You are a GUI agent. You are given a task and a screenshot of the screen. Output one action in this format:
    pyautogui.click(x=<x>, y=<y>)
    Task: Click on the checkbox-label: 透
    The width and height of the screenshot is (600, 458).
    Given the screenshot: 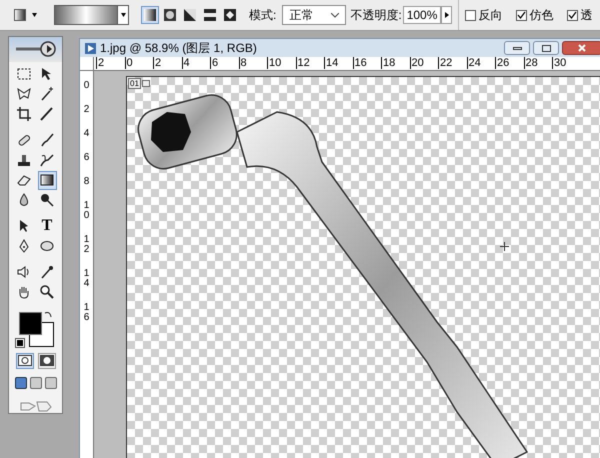 What is the action you would take?
    pyautogui.click(x=586, y=15)
    